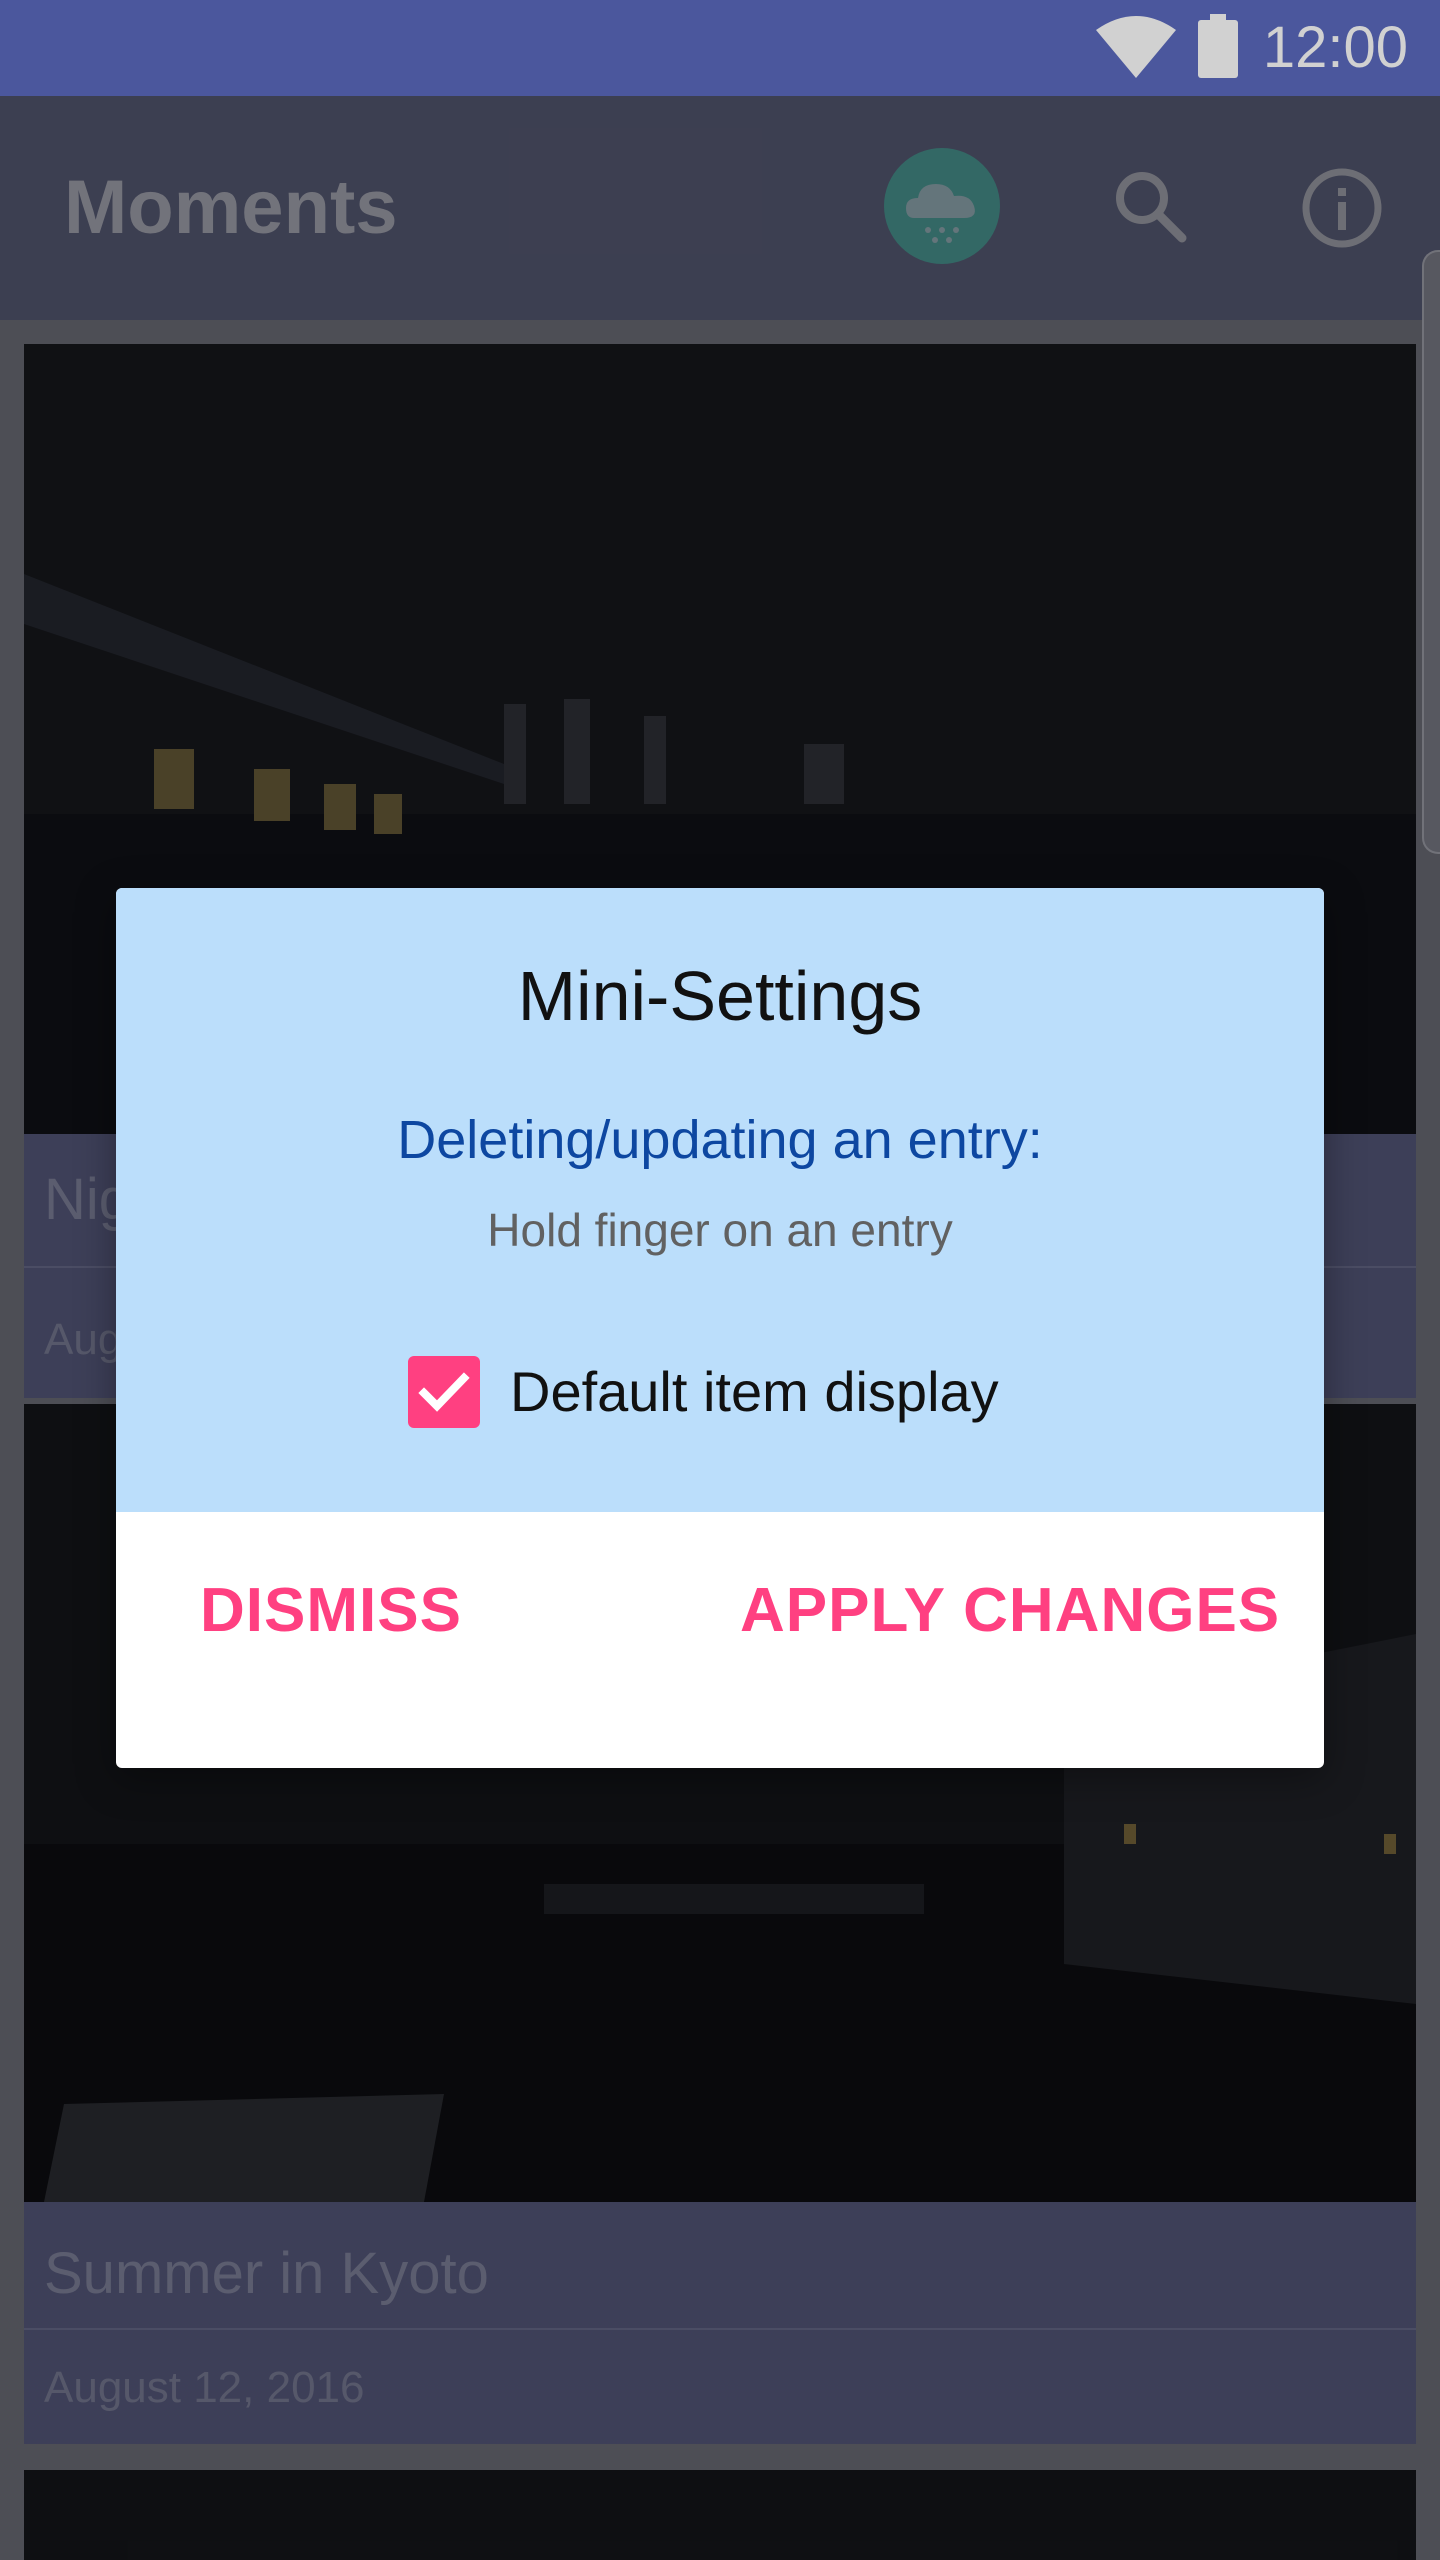 This screenshot has width=1440, height=2560. Describe the element at coordinates (720, 1140) in the screenshot. I see `dialog-subtitle: Deleting/updating an entry:` at that location.